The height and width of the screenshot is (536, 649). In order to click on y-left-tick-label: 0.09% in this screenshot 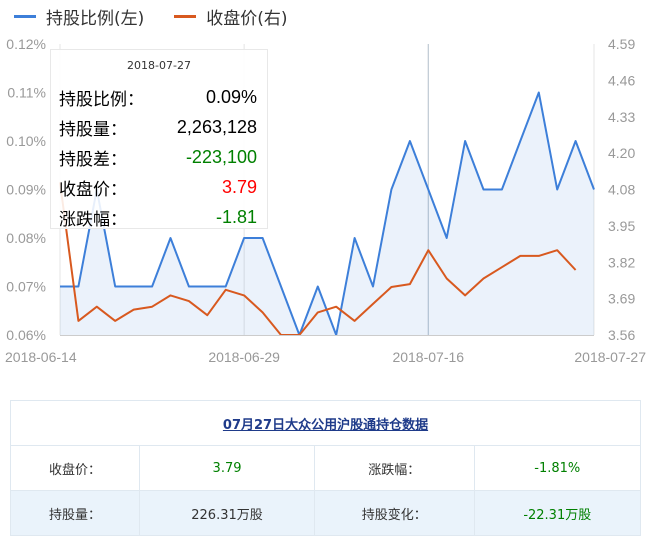, I will do `click(26, 190)`.